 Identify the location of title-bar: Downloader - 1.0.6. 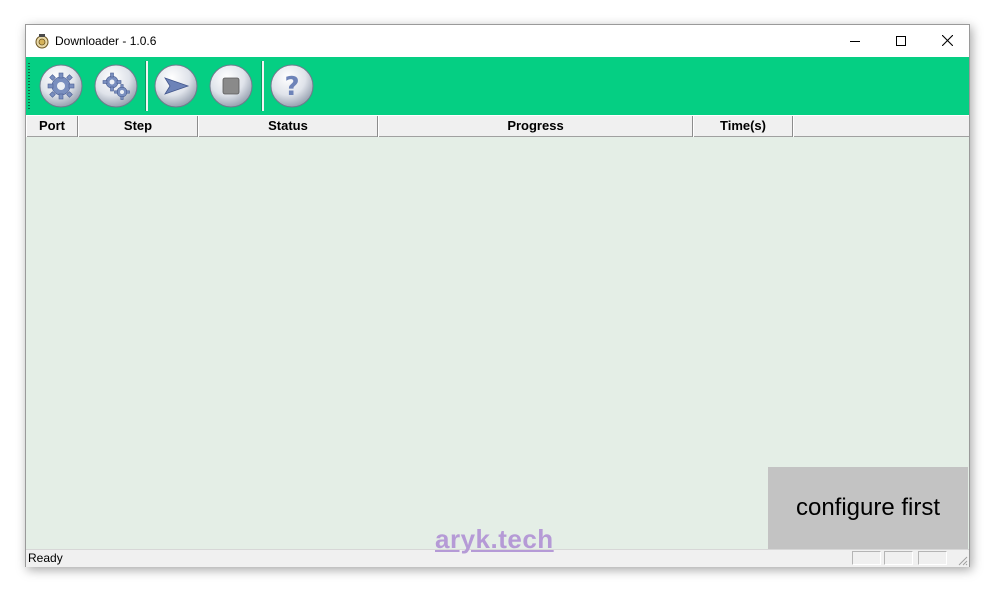
(497, 40).